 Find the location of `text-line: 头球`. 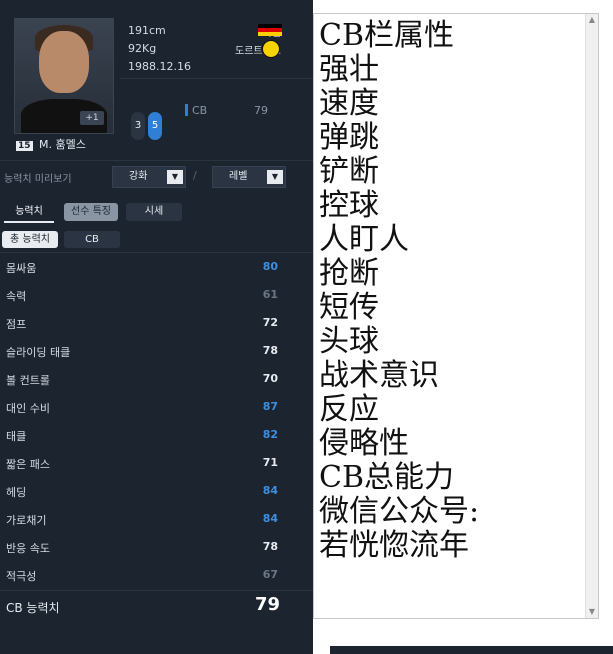

text-line: 头球 is located at coordinates (349, 341).